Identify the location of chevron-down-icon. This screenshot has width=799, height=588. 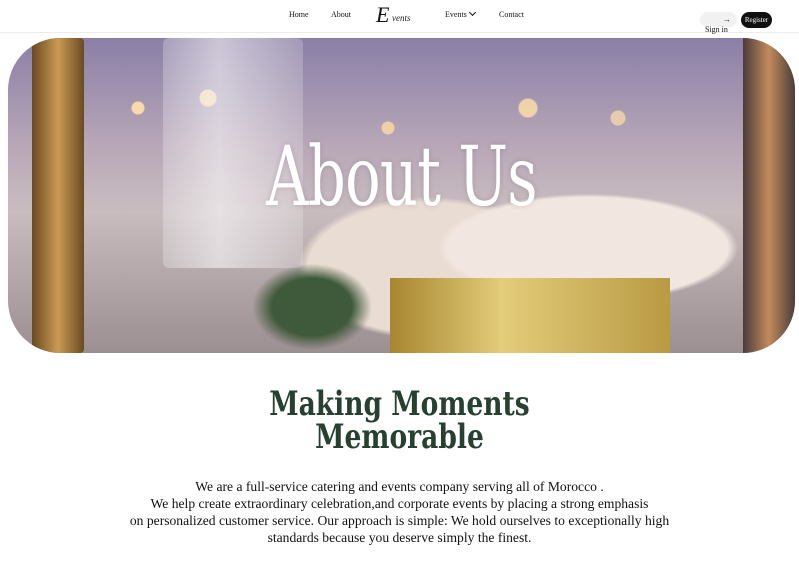
(472, 12).